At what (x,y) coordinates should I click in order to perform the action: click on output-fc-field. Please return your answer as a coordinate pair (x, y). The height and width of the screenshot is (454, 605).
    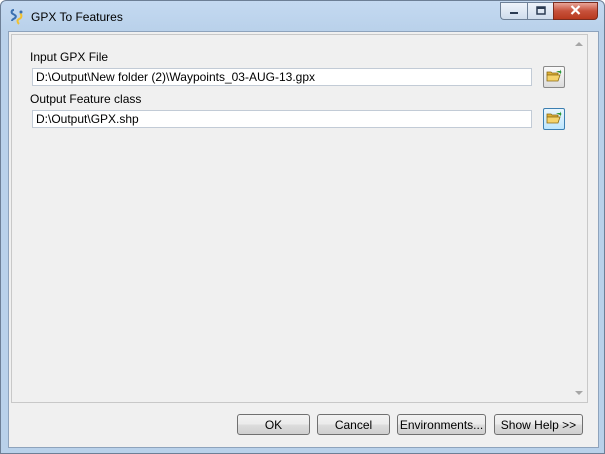
    Looking at the image, I should click on (282, 119).